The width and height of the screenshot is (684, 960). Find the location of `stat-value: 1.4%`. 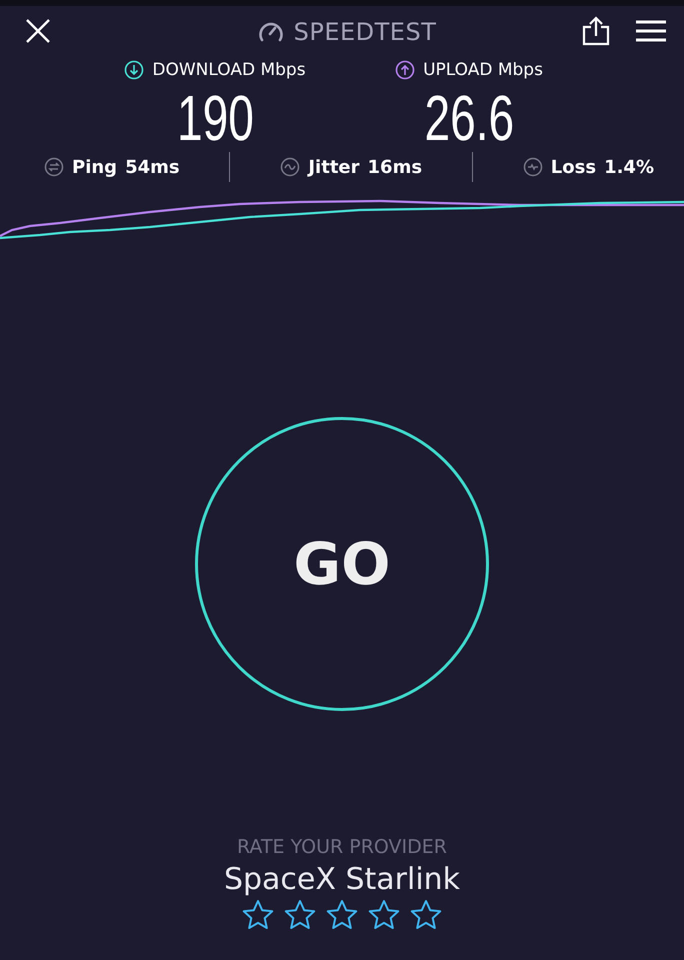

stat-value: 1.4% is located at coordinates (629, 167).